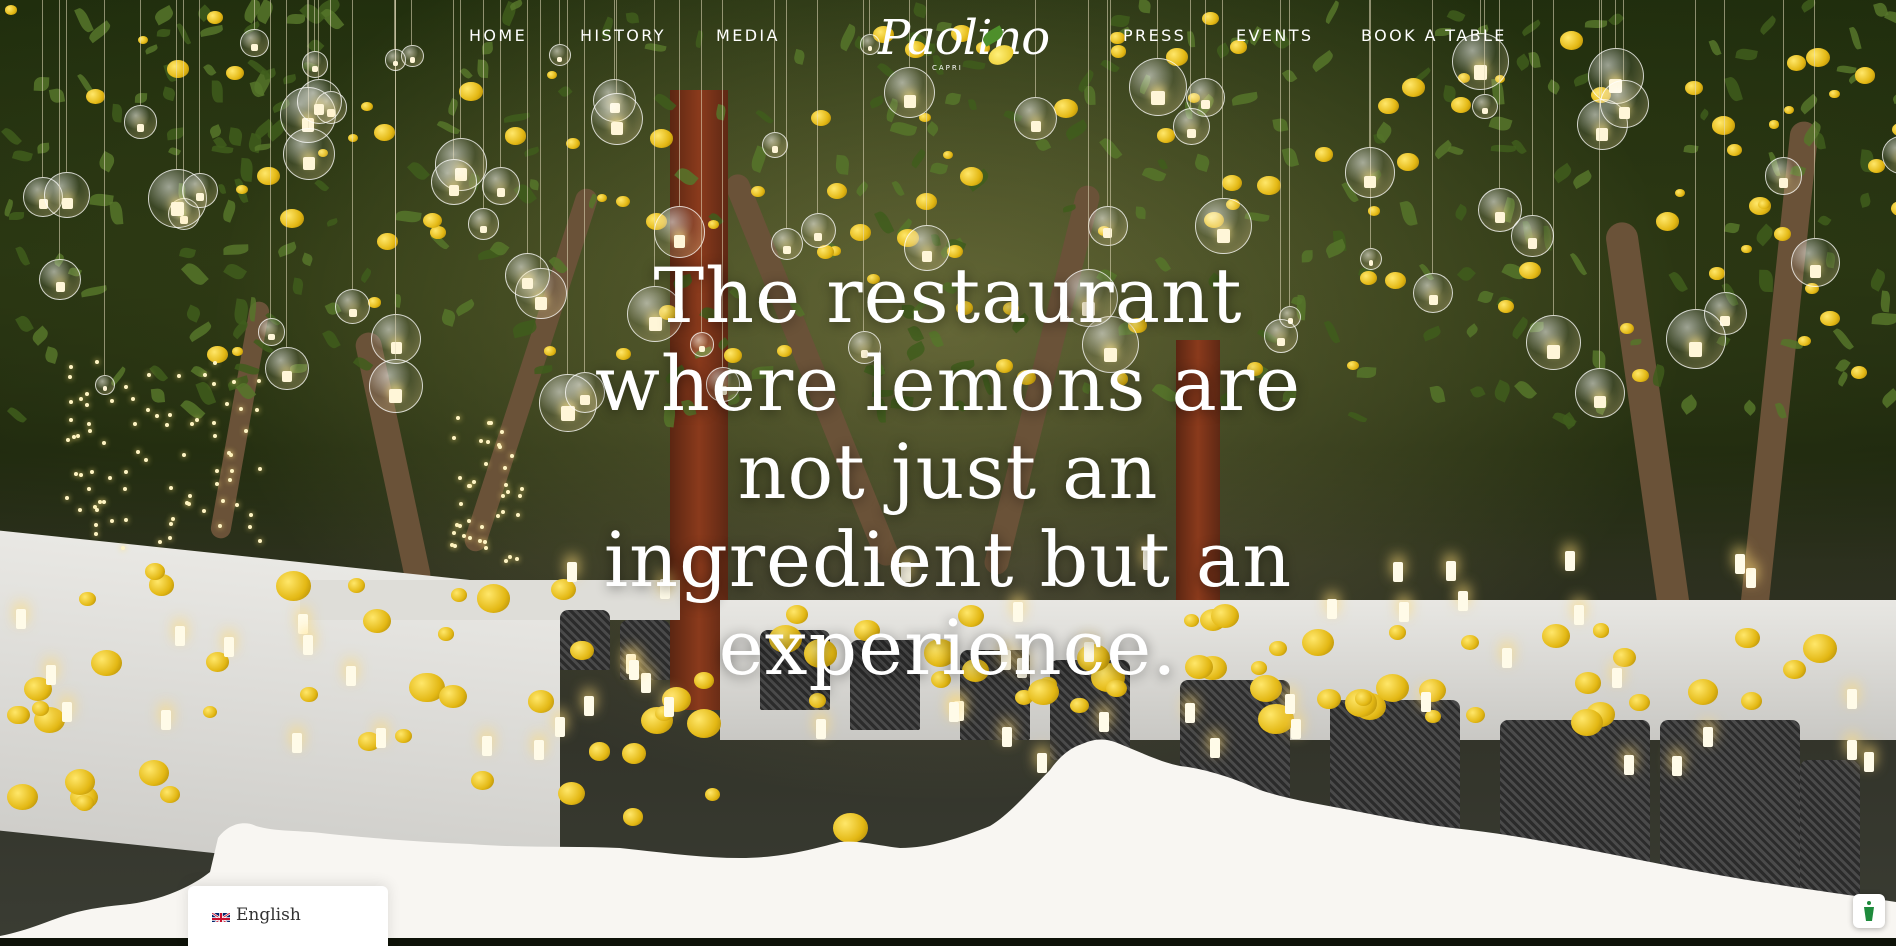 The width and height of the screenshot is (1896, 946). What do you see at coordinates (1274, 35) in the screenshot?
I see `nav-events-link: EVENTS` at bounding box center [1274, 35].